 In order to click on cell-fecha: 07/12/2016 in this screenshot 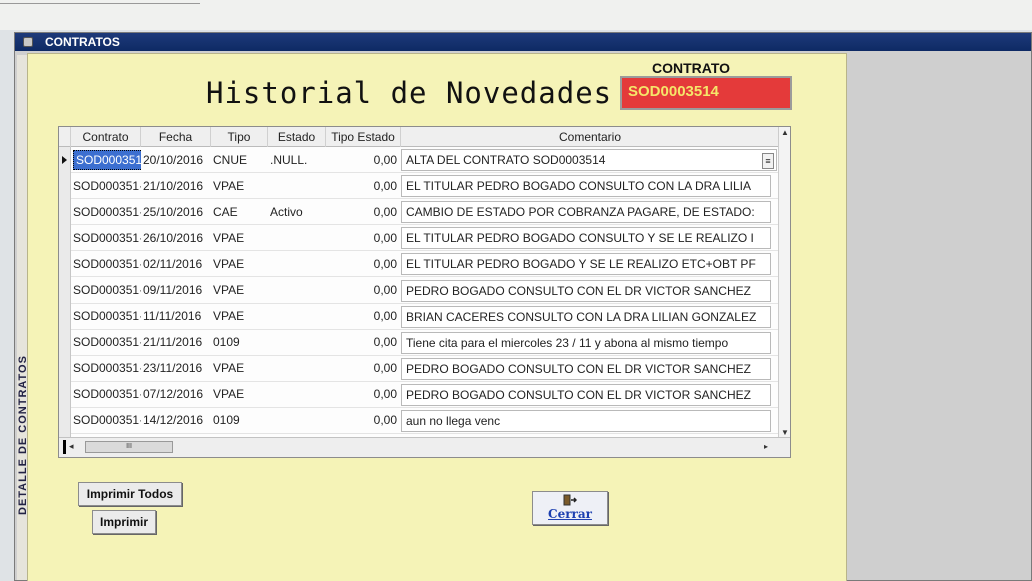, I will do `click(176, 394)`.